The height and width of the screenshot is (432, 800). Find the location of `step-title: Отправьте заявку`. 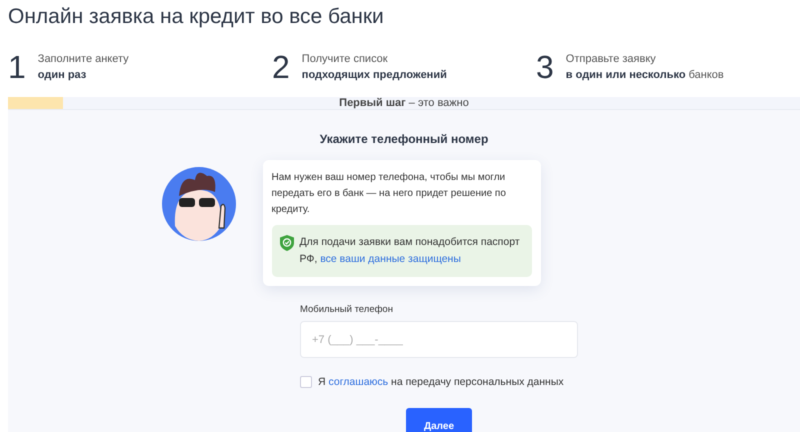

step-title: Отправьте заявку is located at coordinates (611, 59).